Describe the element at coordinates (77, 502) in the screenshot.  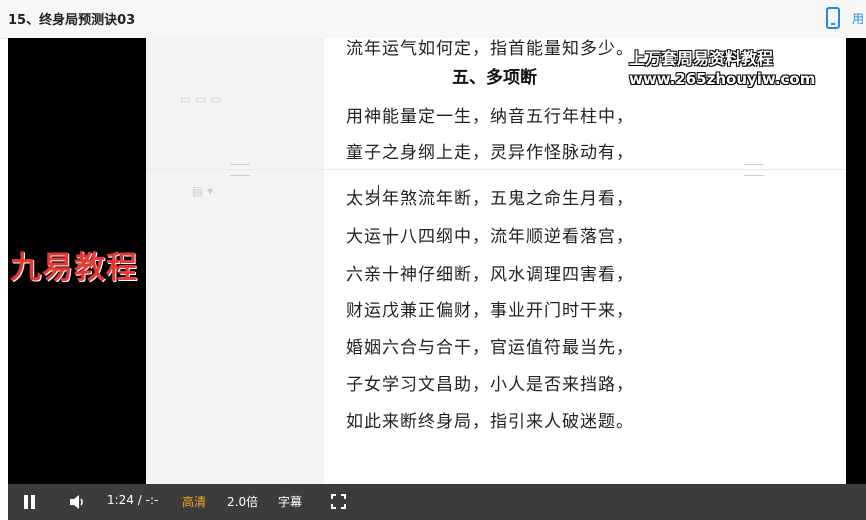
I see `volume-icon` at that location.